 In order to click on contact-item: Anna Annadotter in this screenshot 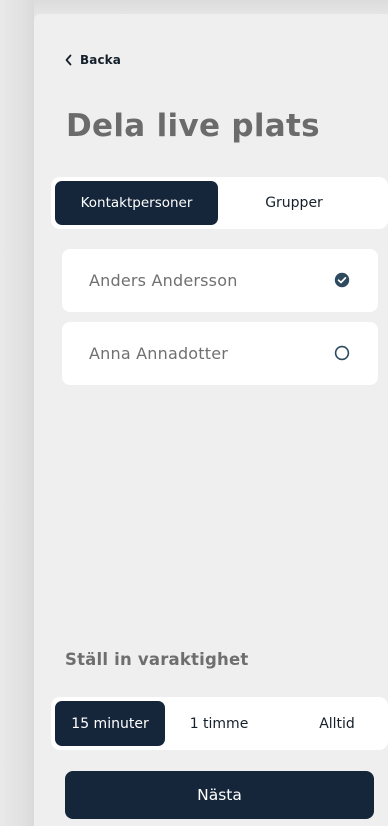, I will do `click(220, 353)`.